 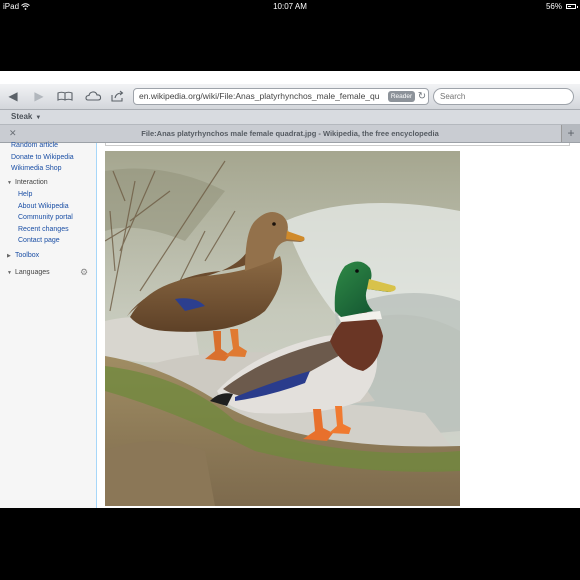 I want to click on portal-interaction-heading: ▼ Interaction, so click(x=40, y=183).